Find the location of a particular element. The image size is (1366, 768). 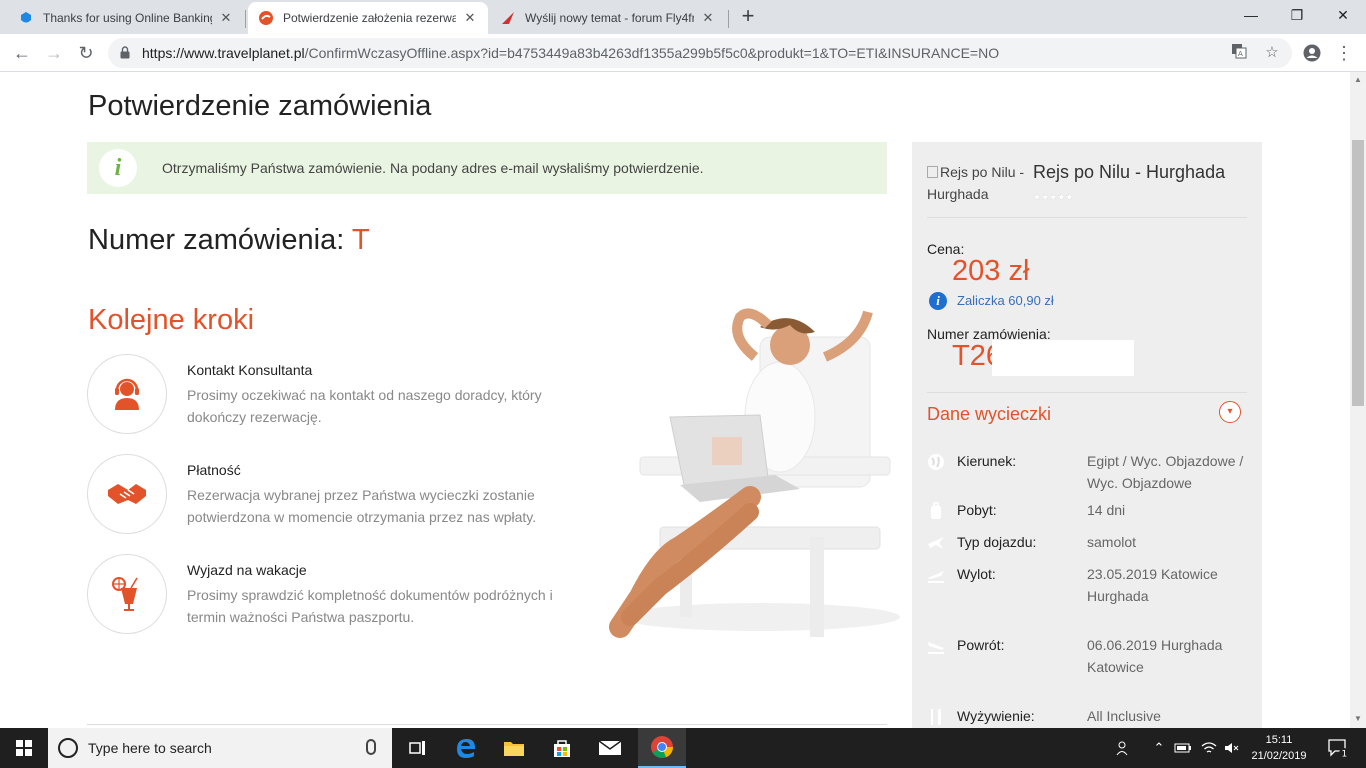

travelplanet-icon is located at coordinates (266, 18).